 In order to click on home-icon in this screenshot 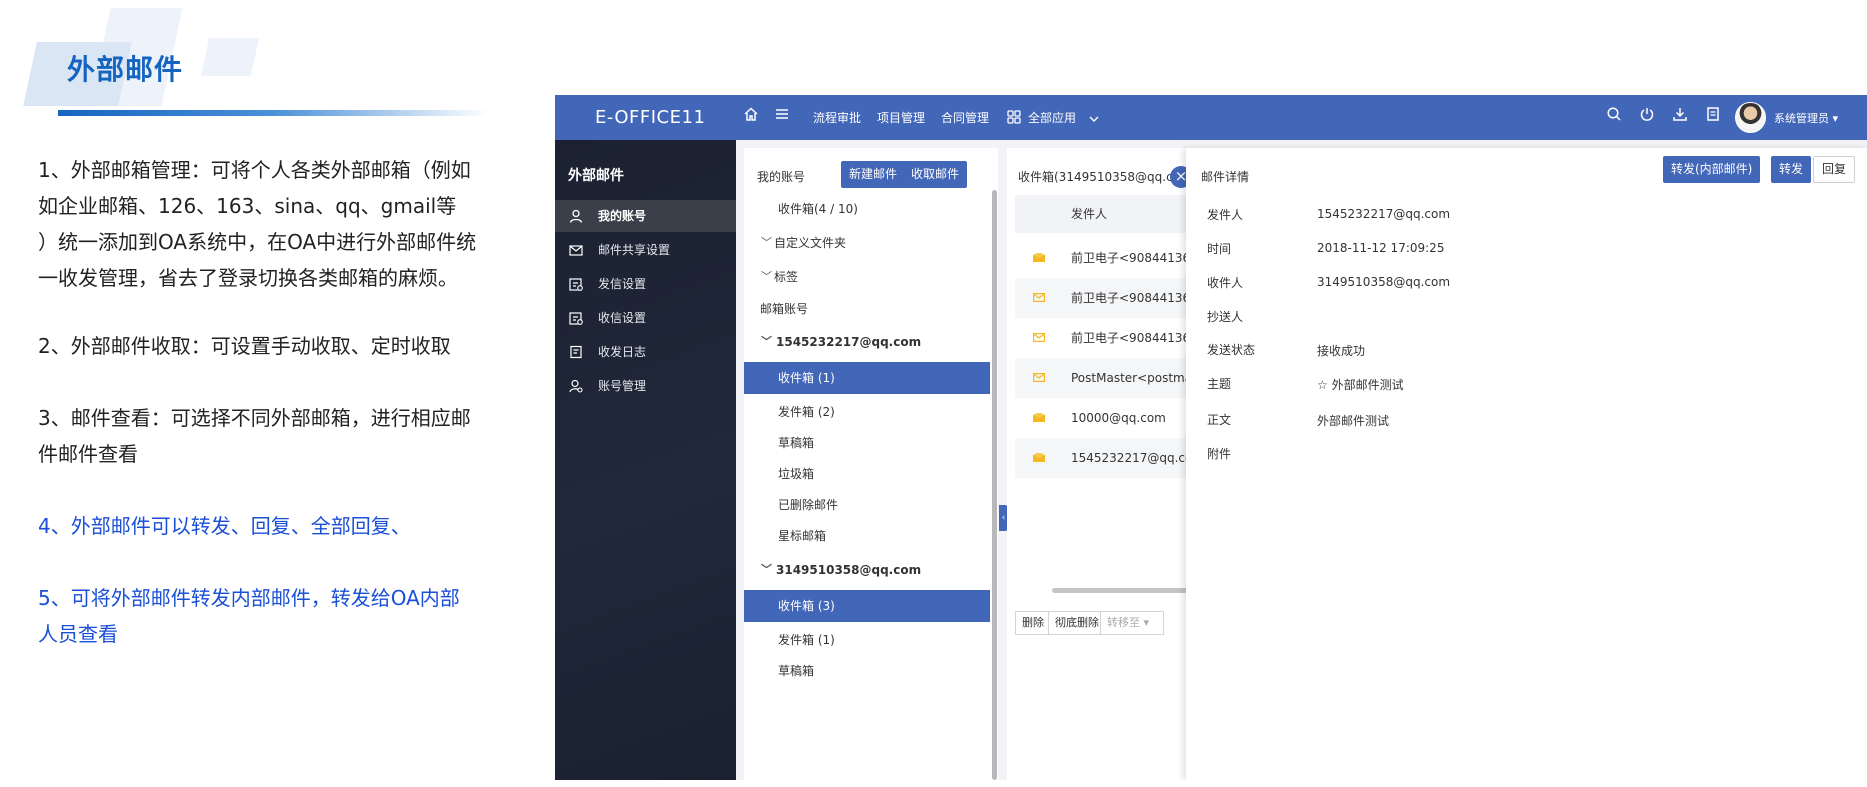, I will do `click(751, 116)`.